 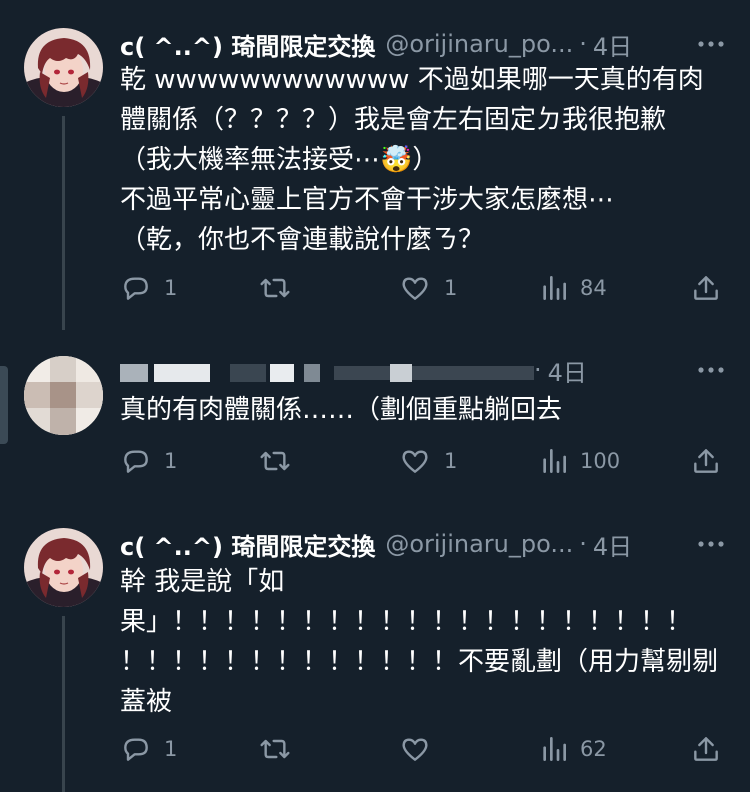 I want to click on blurred-avatar-image, so click(x=63, y=395).